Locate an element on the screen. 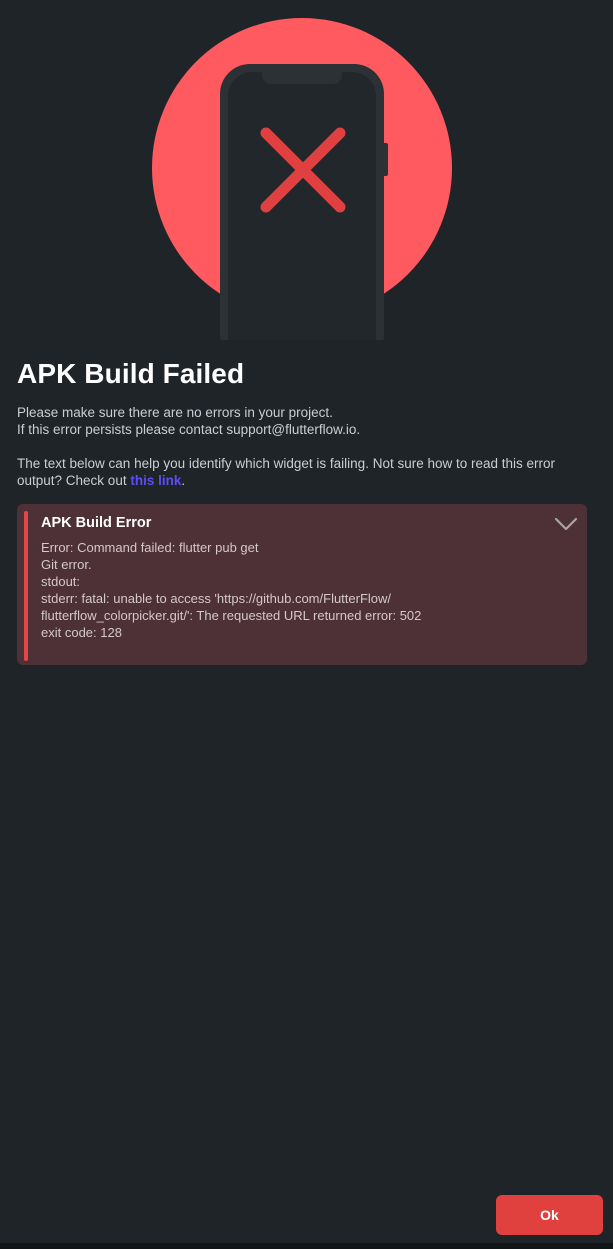  phone-error-icon is located at coordinates (302, 179).